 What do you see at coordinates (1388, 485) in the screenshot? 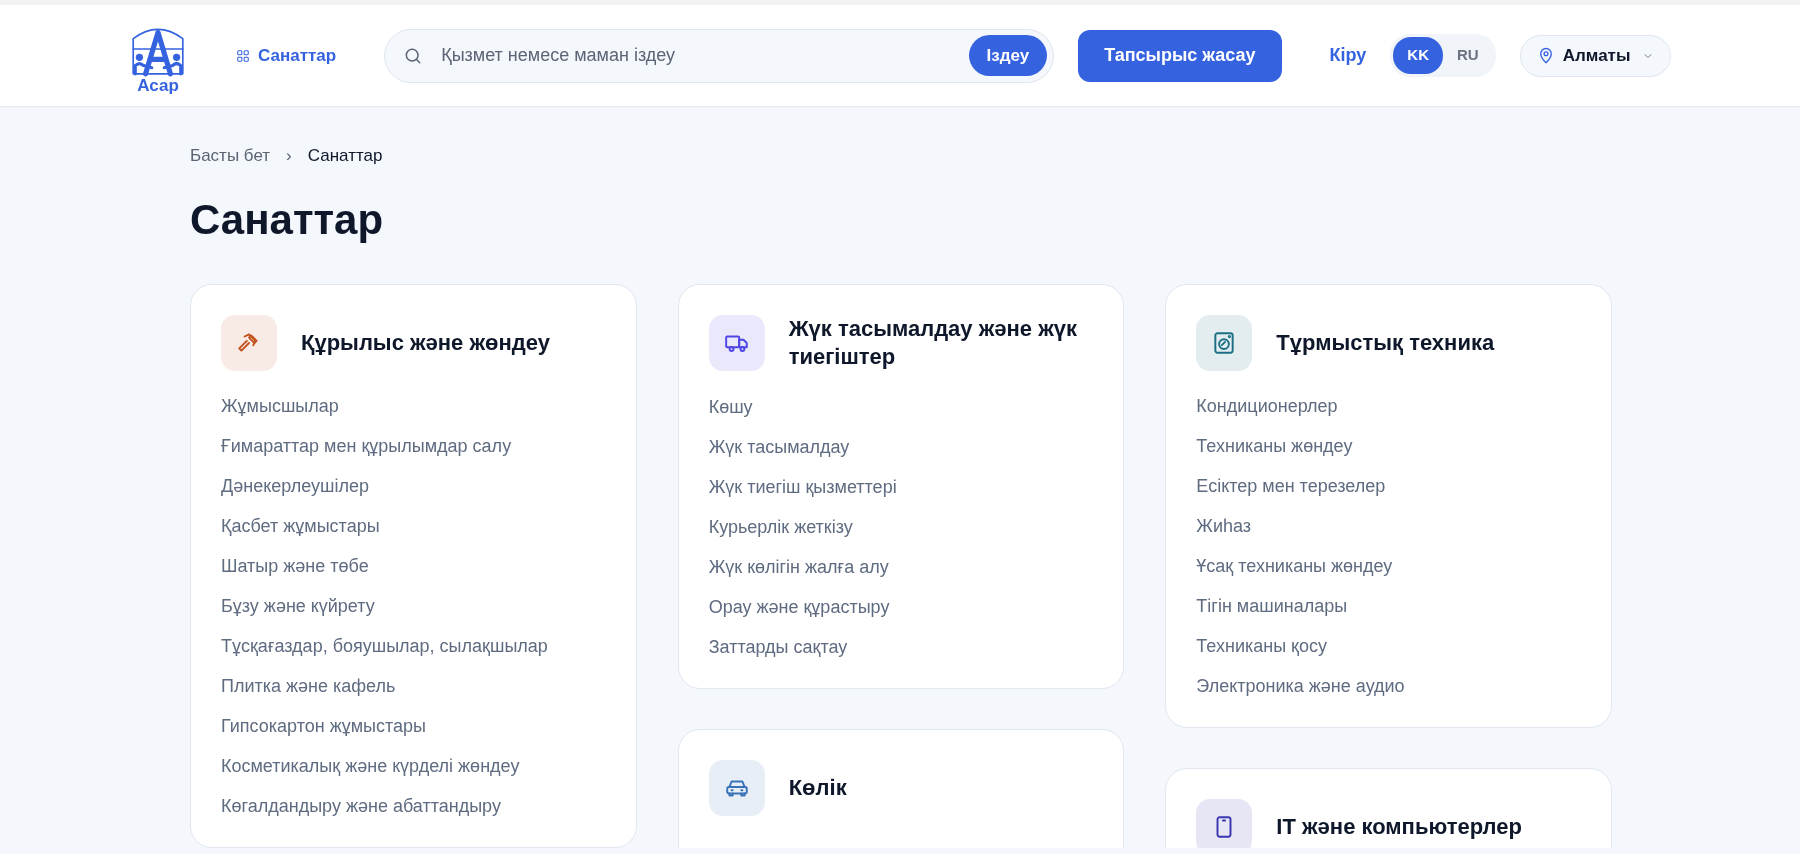
I see `subcategory-link: Есіктер мен терезелер` at bounding box center [1388, 485].